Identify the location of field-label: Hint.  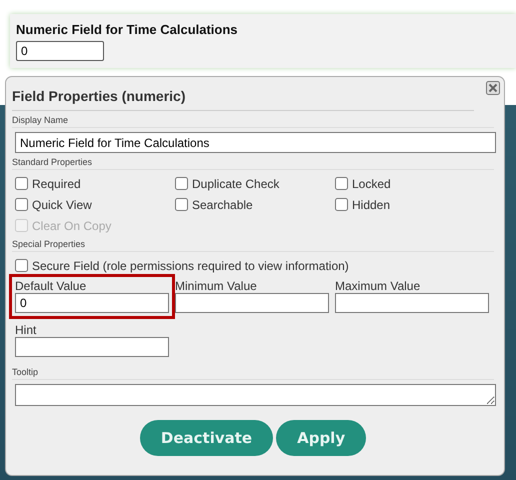
(26, 330).